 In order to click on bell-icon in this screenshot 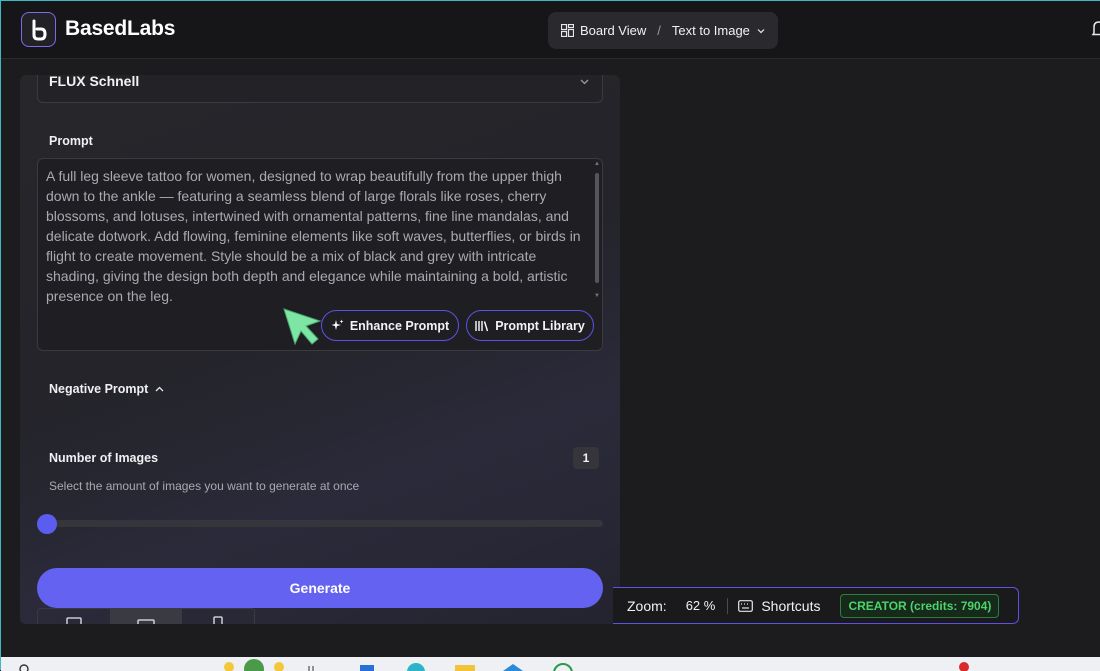, I will do `click(1095, 29)`.